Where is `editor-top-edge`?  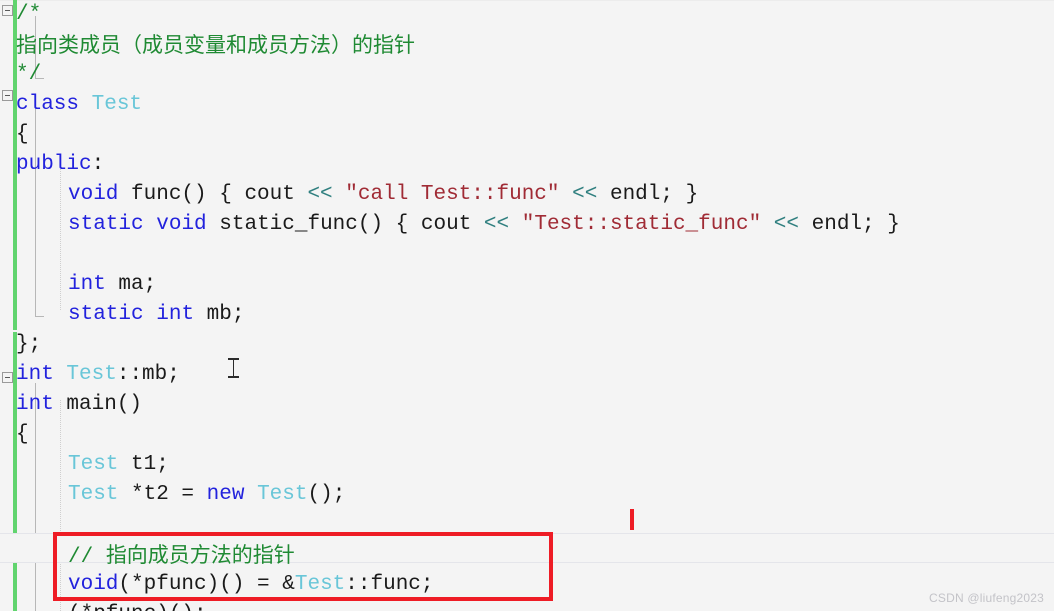
editor-top-edge is located at coordinates (527, 0).